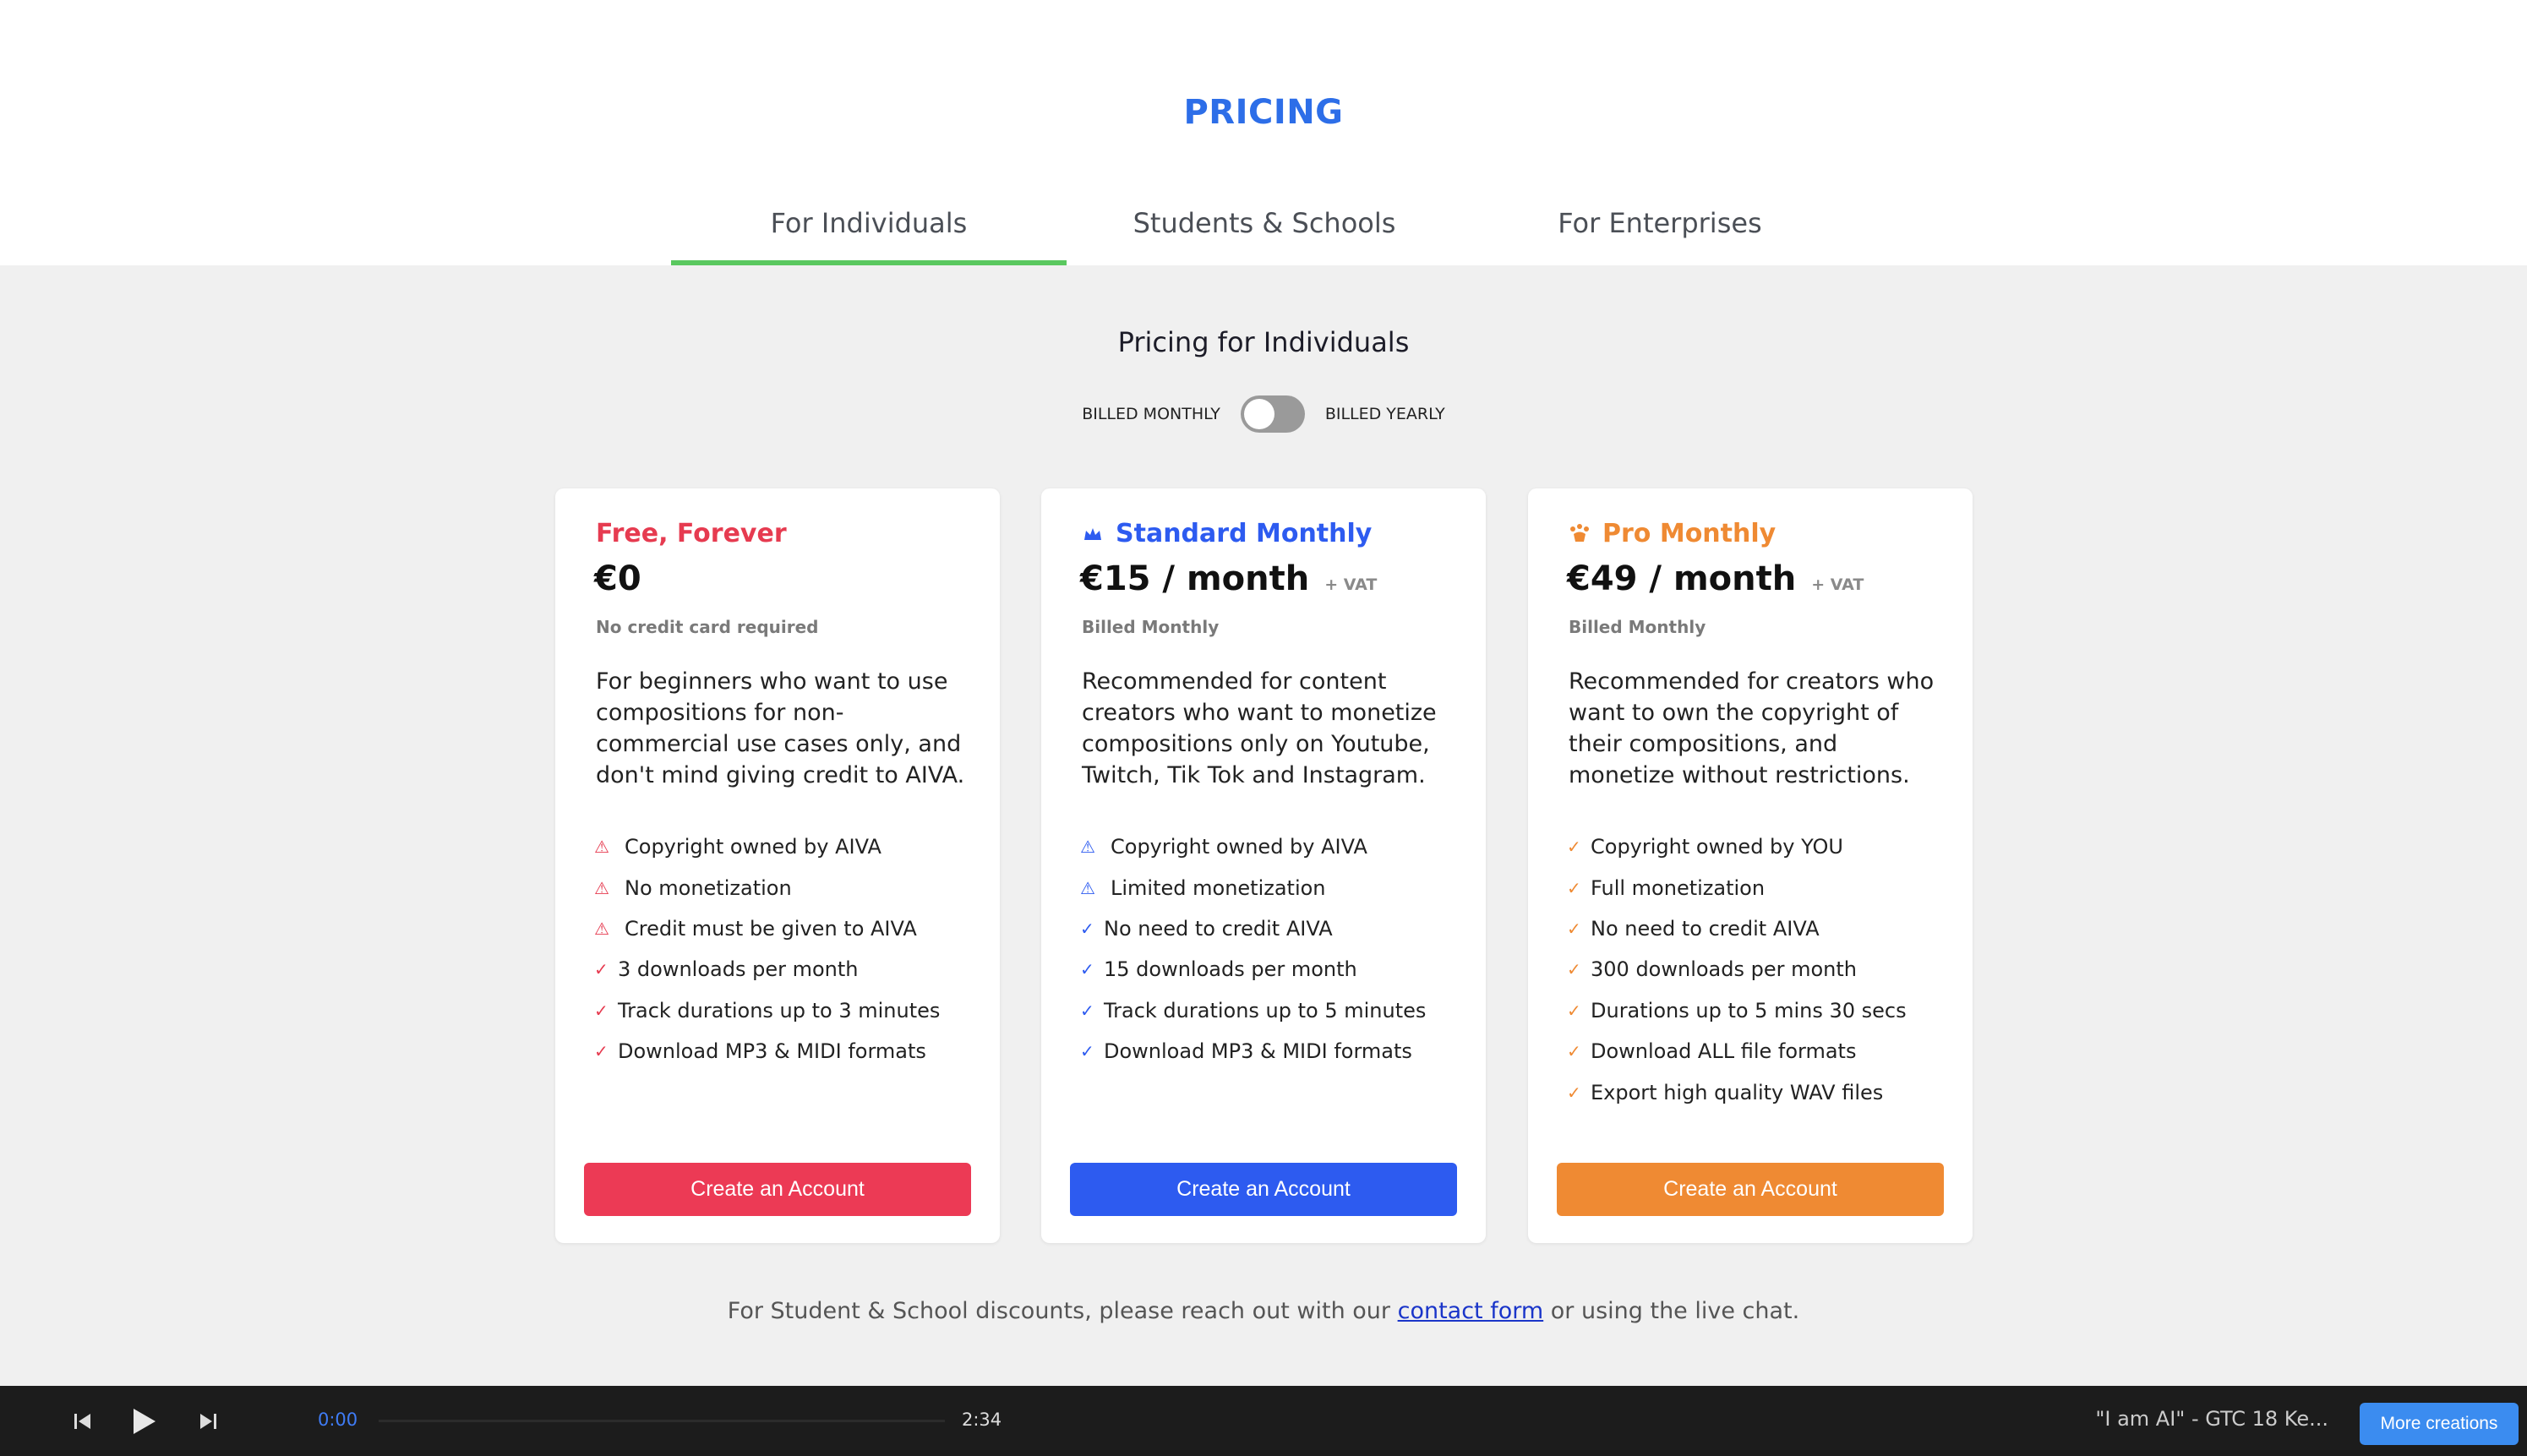 This screenshot has width=2527, height=1456. Describe the element at coordinates (208, 1421) in the screenshot. I see `next-track-button` at that location.